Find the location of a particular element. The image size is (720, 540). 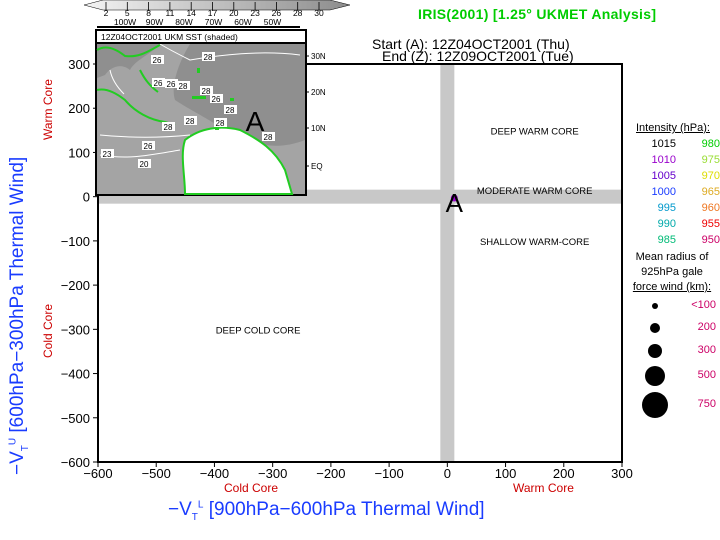

radius-legend-label: 200 is located at coordinates (706, 327).